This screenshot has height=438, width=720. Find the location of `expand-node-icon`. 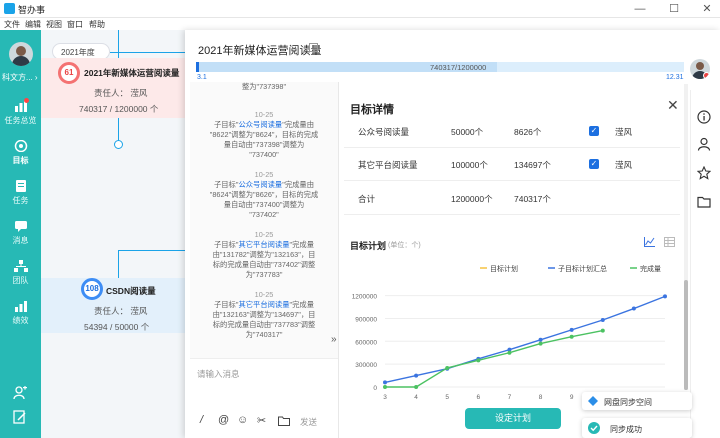

expand-node-icon is located at coordinates (118, 144).